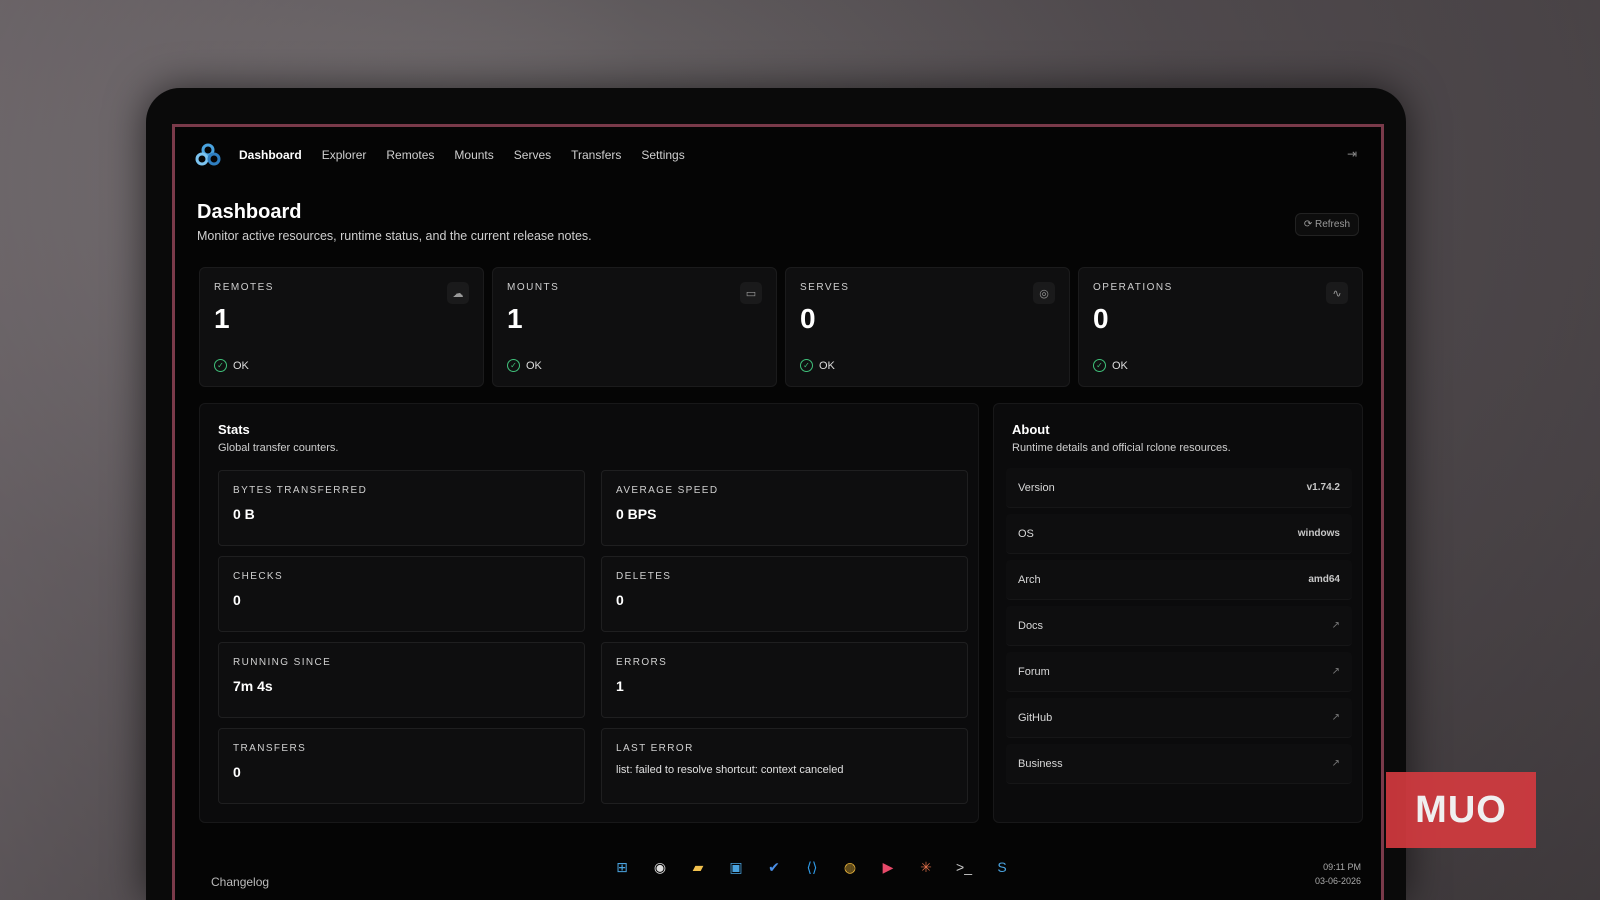  What do you see at coordinates (258, 576) in the screenshot?
I see `stat-label: CHECKS` at bounding box center [258, 576].